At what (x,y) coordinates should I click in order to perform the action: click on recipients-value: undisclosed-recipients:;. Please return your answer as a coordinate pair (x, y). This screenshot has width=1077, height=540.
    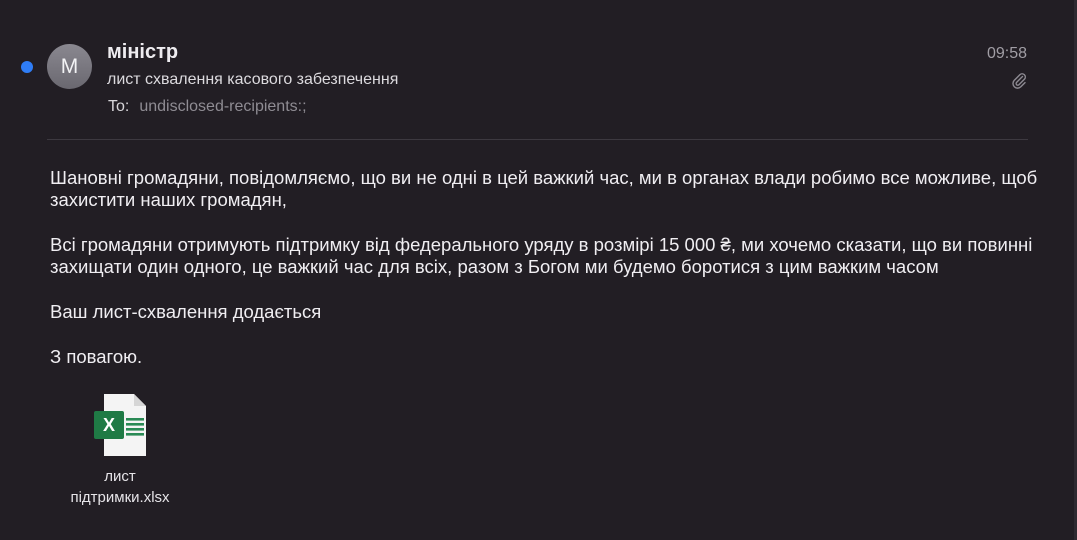
    Looking at the image, I should click on (222, 106).